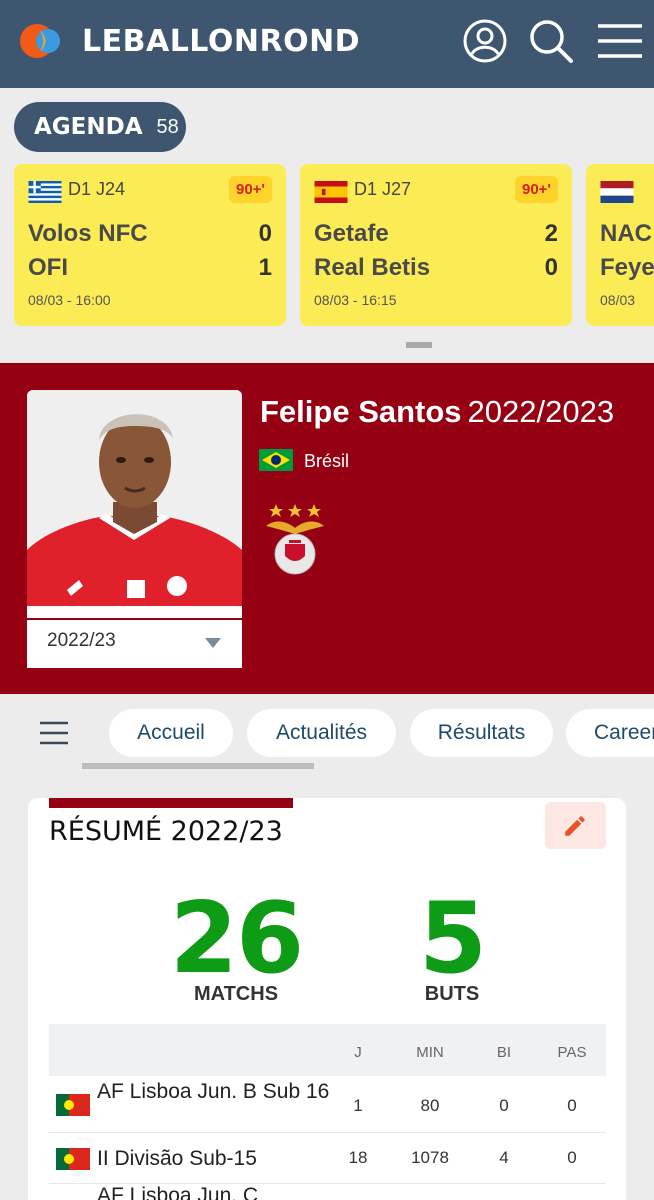  Describe the element at coordinates (504, 1052) in the screenshot. I see `col-header-bi: BI` at that location.